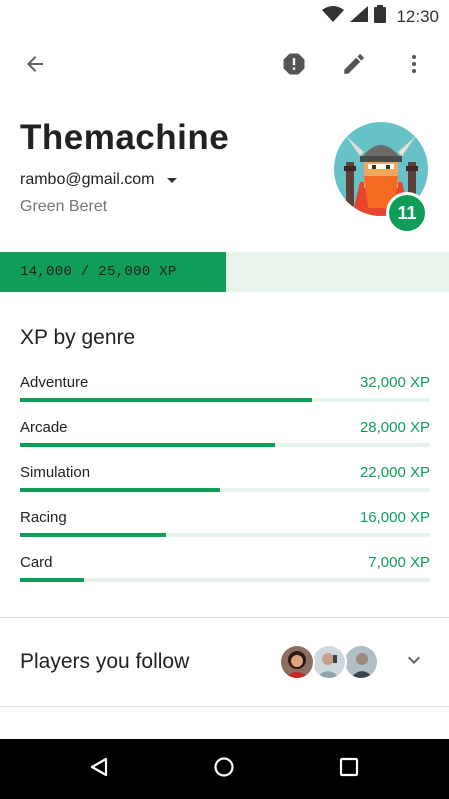  Describe the element at coordinates (225, 531) in the screenshot. I see `genre-item-racing: Racing 16,000 XP` at that location.